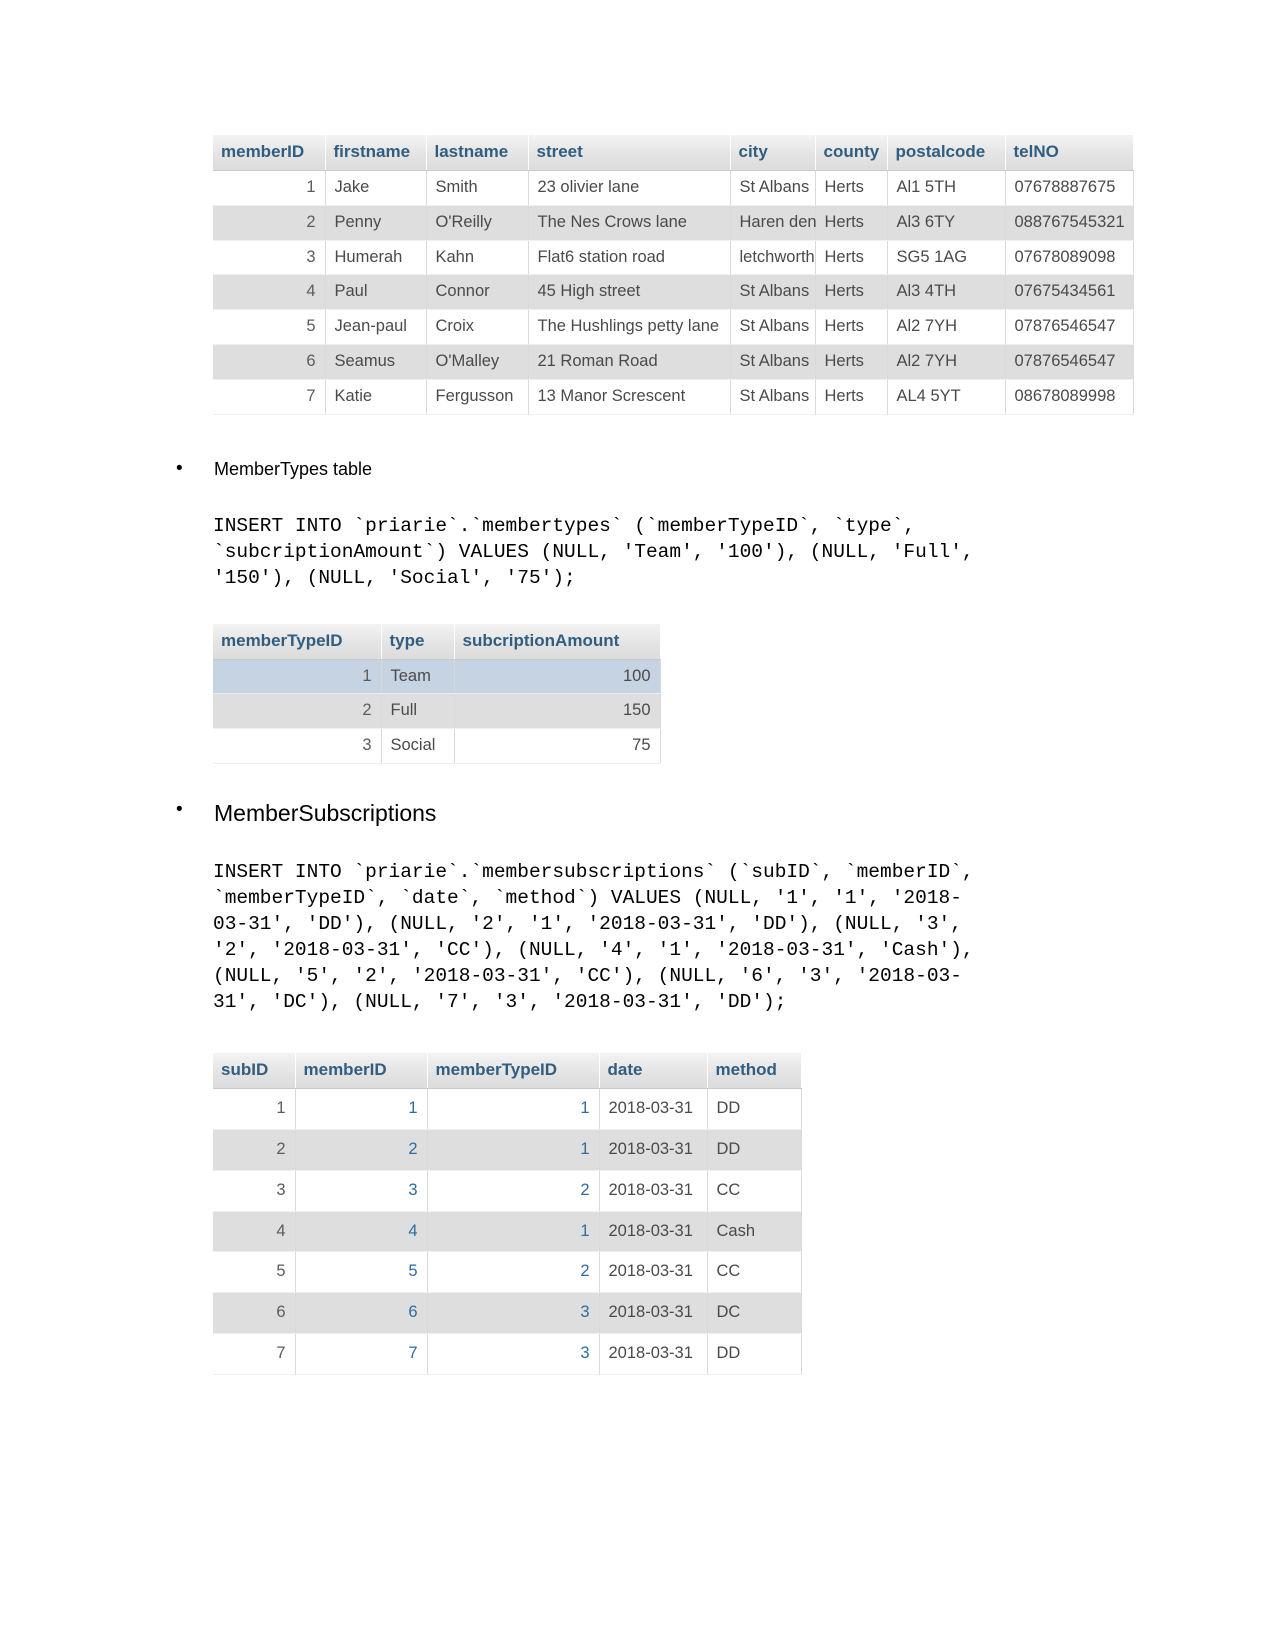 This screenshot has width=1275, height=1650. I want to click on cell-telno: 088767545321, so click(1069, 223).